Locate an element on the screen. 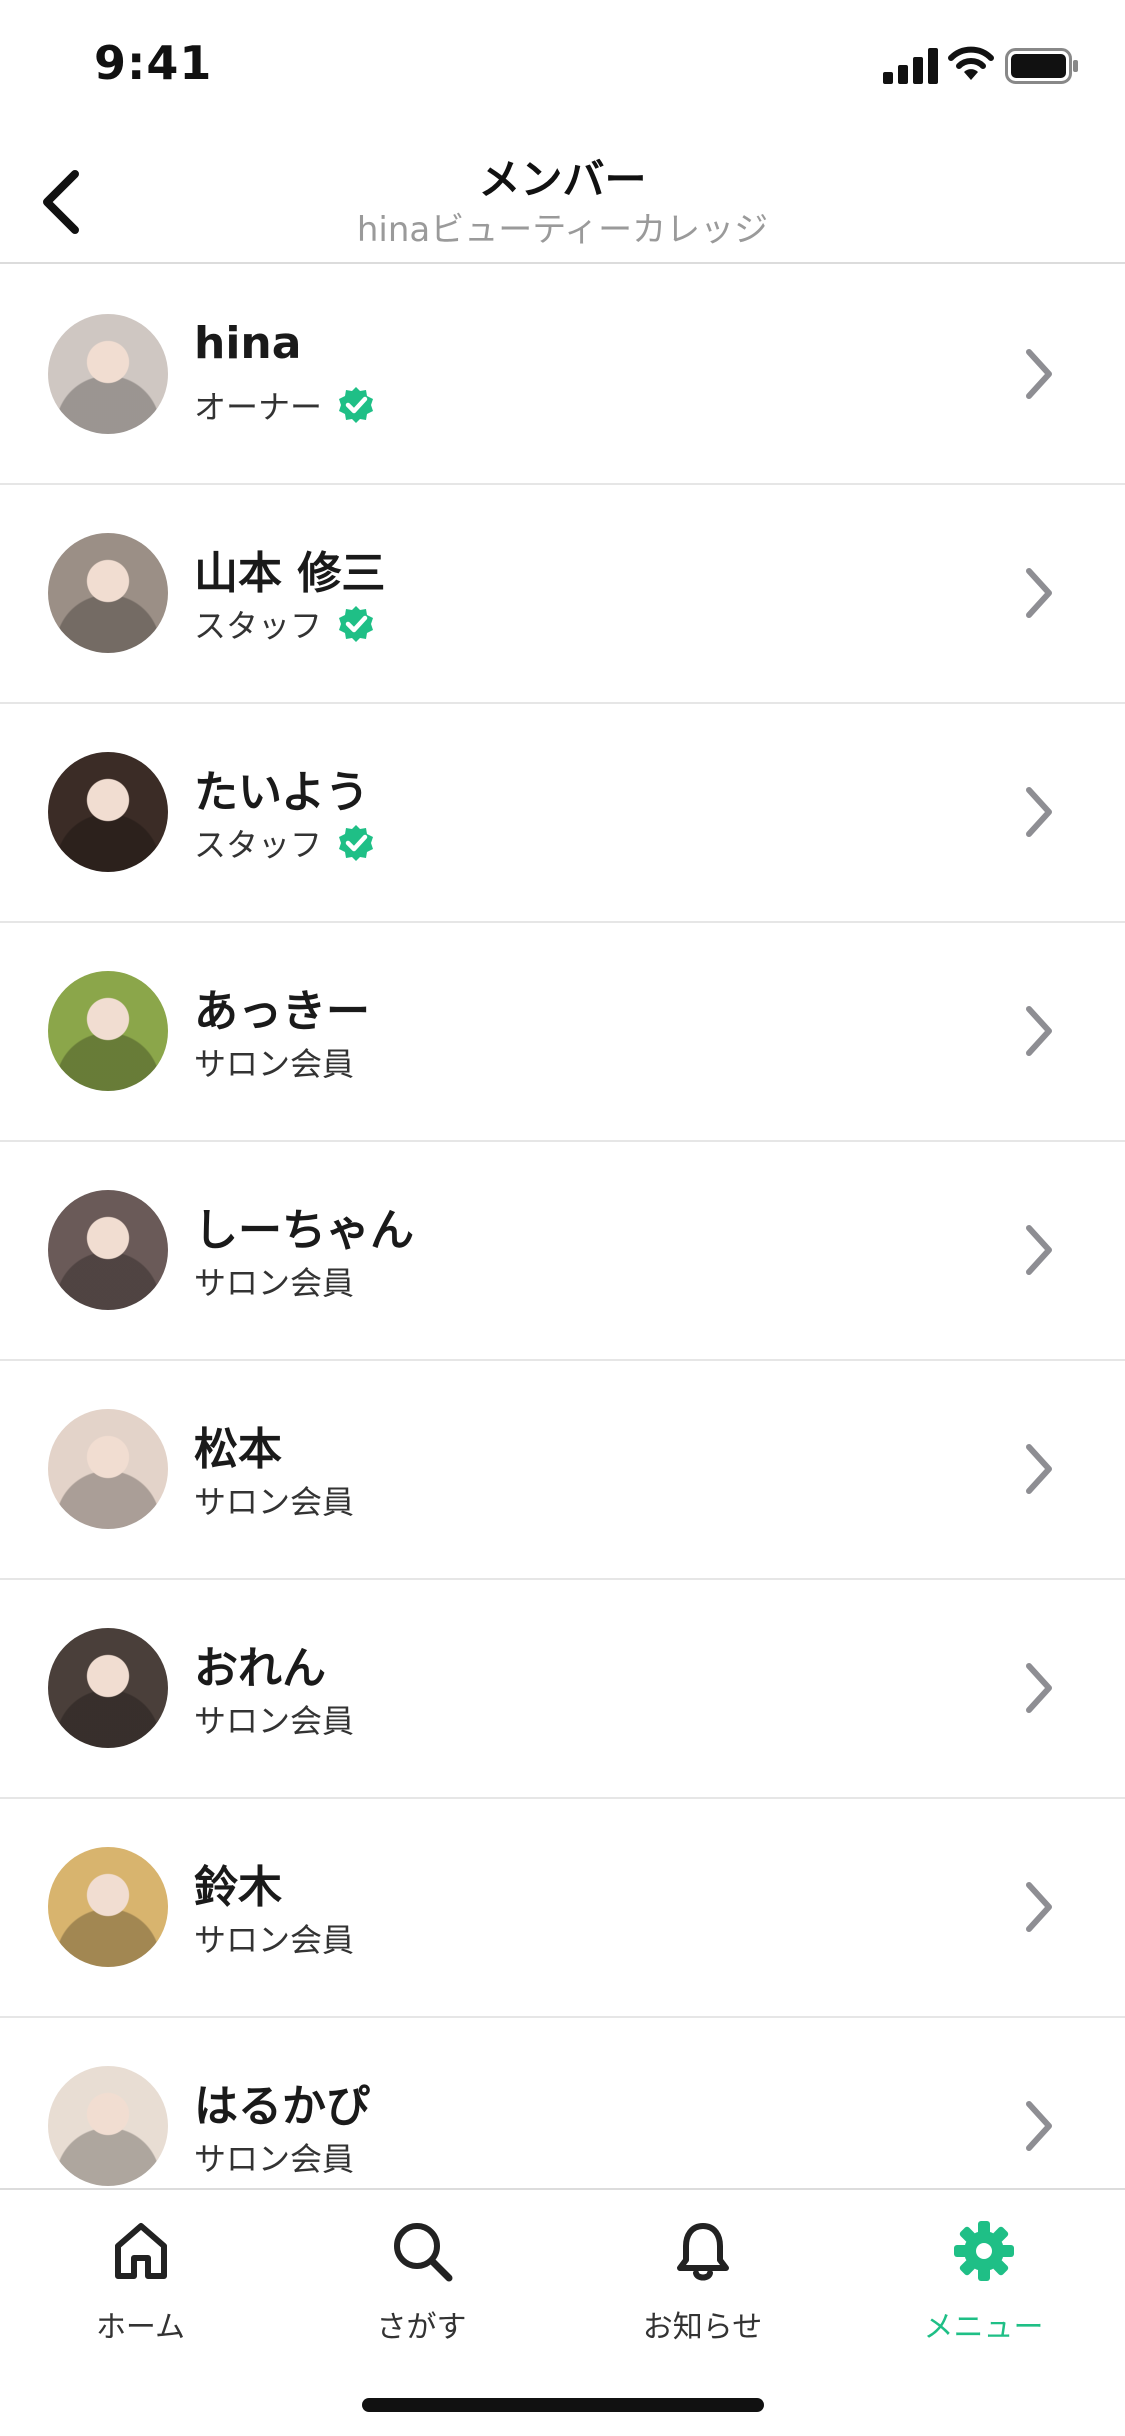 The image size is (1125, 2436). member-row: hina オーナー is located at coordinates (562, 375).